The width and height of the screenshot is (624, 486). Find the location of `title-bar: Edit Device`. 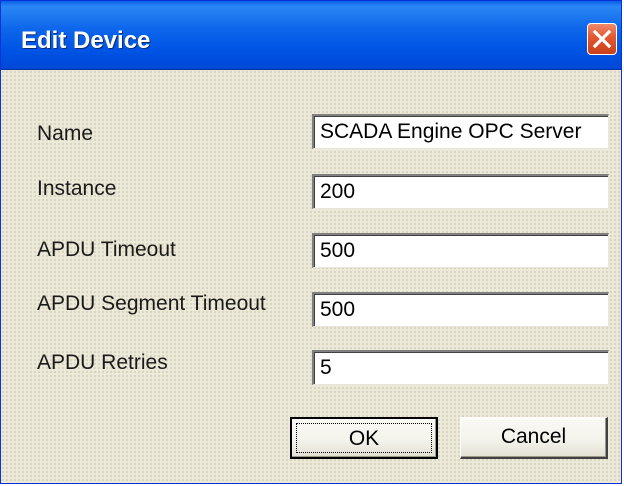

title-bar: Edit Device is located at coordinates (311, 35).